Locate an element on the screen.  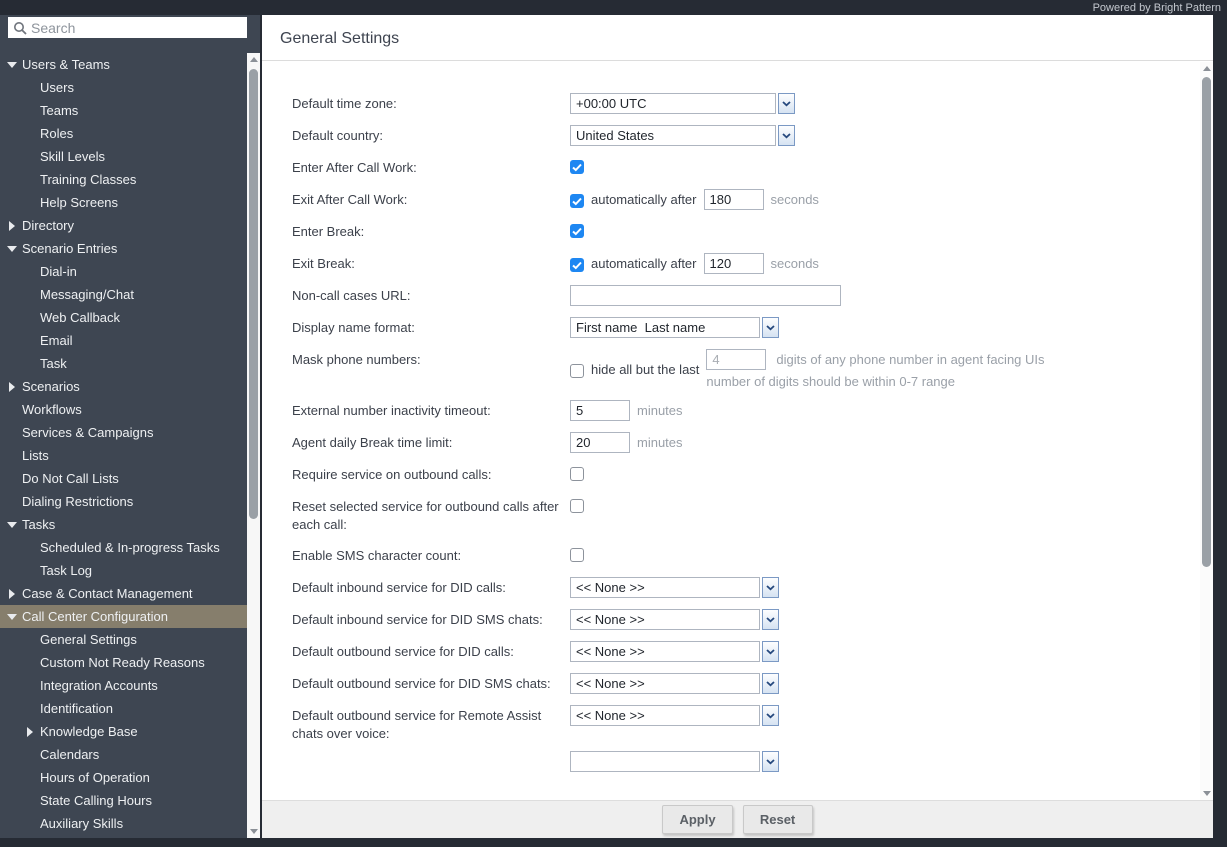
sidebar-item-tasks: Tasks is located at coordinates (123, 524).